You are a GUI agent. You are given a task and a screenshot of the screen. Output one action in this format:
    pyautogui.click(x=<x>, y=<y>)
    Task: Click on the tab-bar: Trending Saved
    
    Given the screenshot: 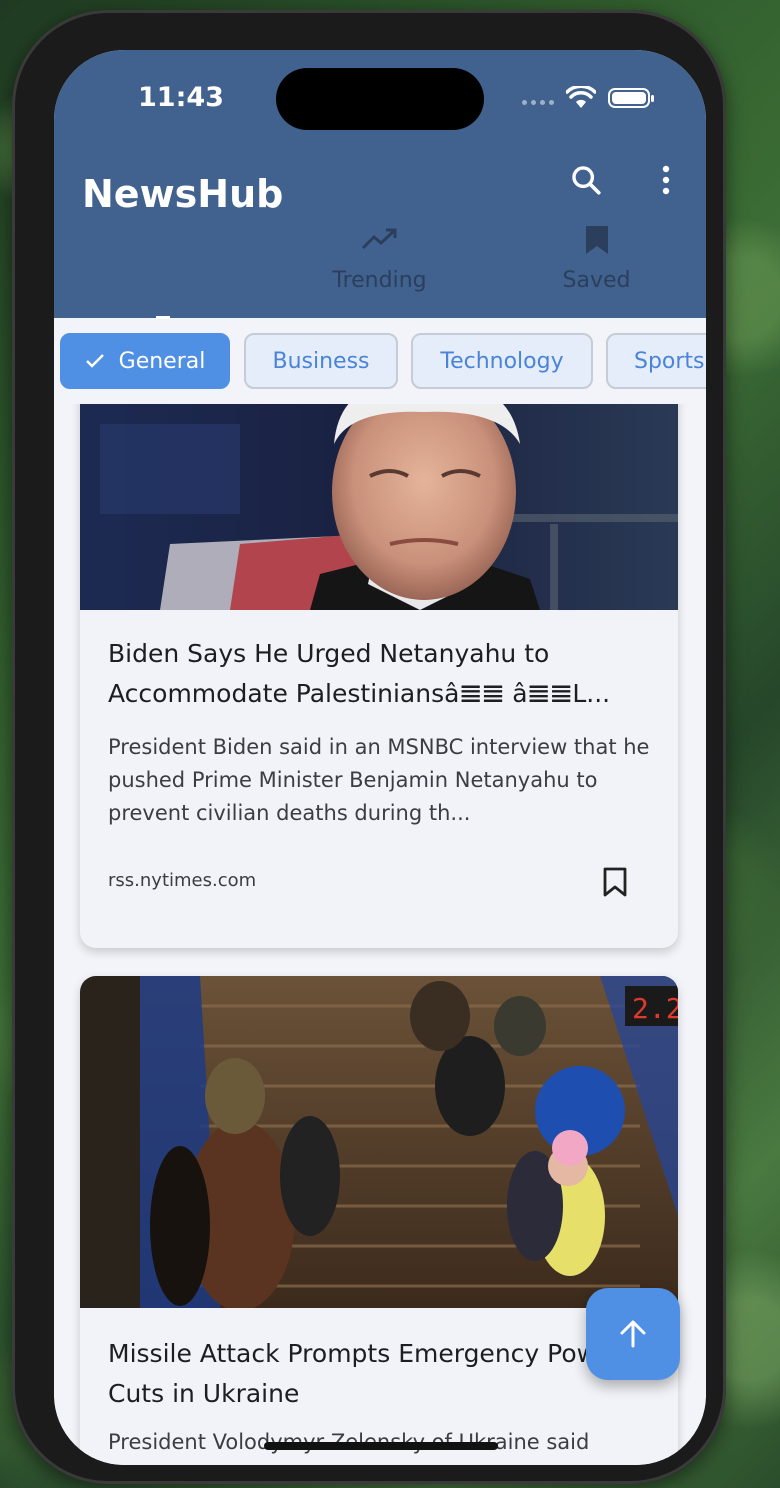 What is the action you would take?
    pyautogui.click(x=380, y=269)
    